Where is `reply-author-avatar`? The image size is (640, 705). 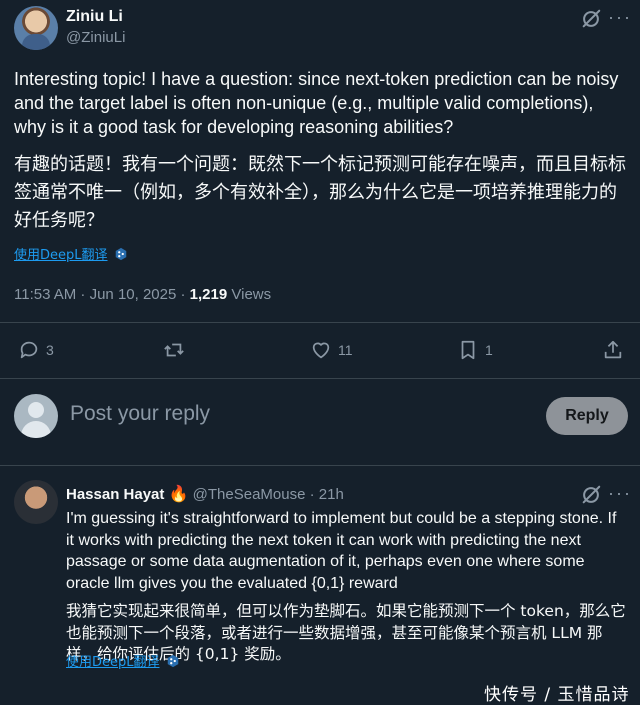 reply-author-avatar is located at coordinates (36, 502).